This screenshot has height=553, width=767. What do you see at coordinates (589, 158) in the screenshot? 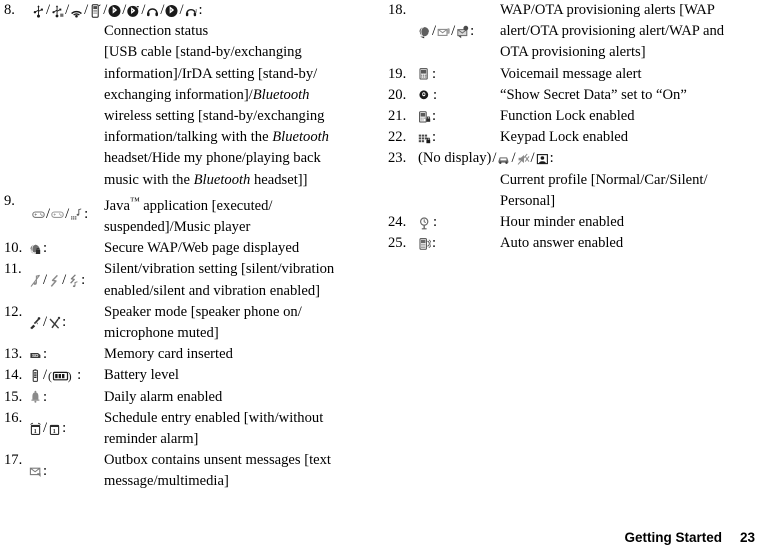
I see `icon-set: (No display) / / / :` at bounding box center [589, 158].